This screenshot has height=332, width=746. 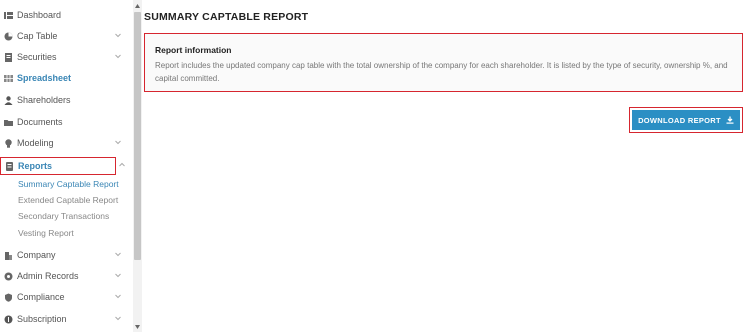 I want to click on sidebar-item-cap-table: Cap Table, so click(x=65, y=37).